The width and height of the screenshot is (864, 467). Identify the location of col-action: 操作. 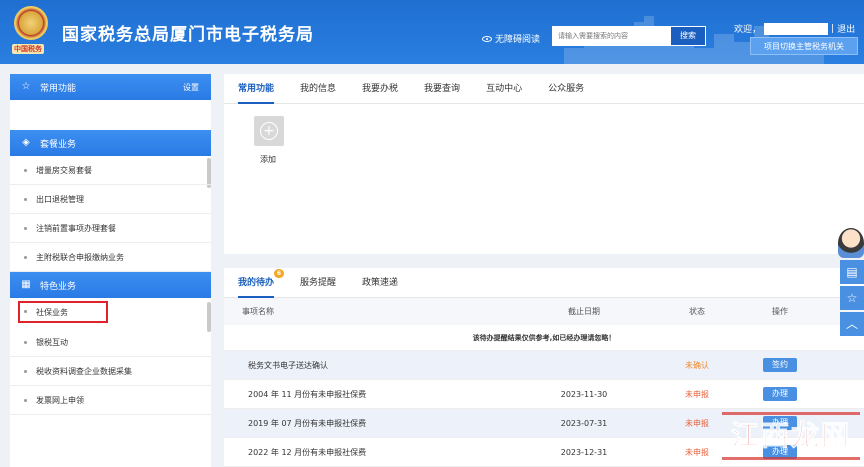
(780, 311).